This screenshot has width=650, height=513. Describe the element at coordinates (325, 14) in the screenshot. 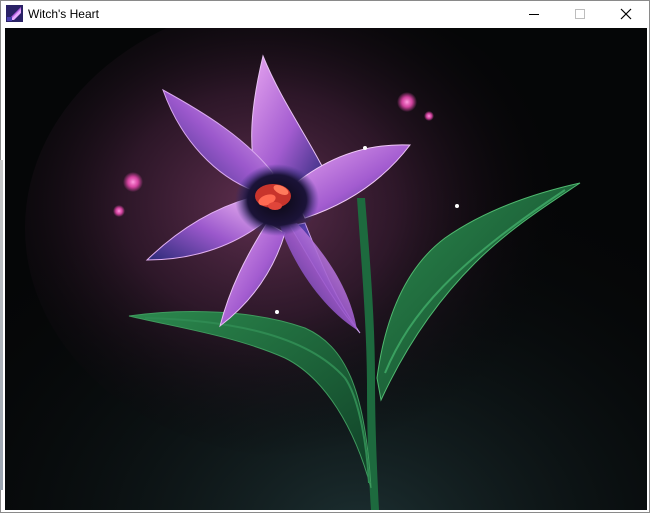

I see `title-bar: Witch's Heart` at that location.